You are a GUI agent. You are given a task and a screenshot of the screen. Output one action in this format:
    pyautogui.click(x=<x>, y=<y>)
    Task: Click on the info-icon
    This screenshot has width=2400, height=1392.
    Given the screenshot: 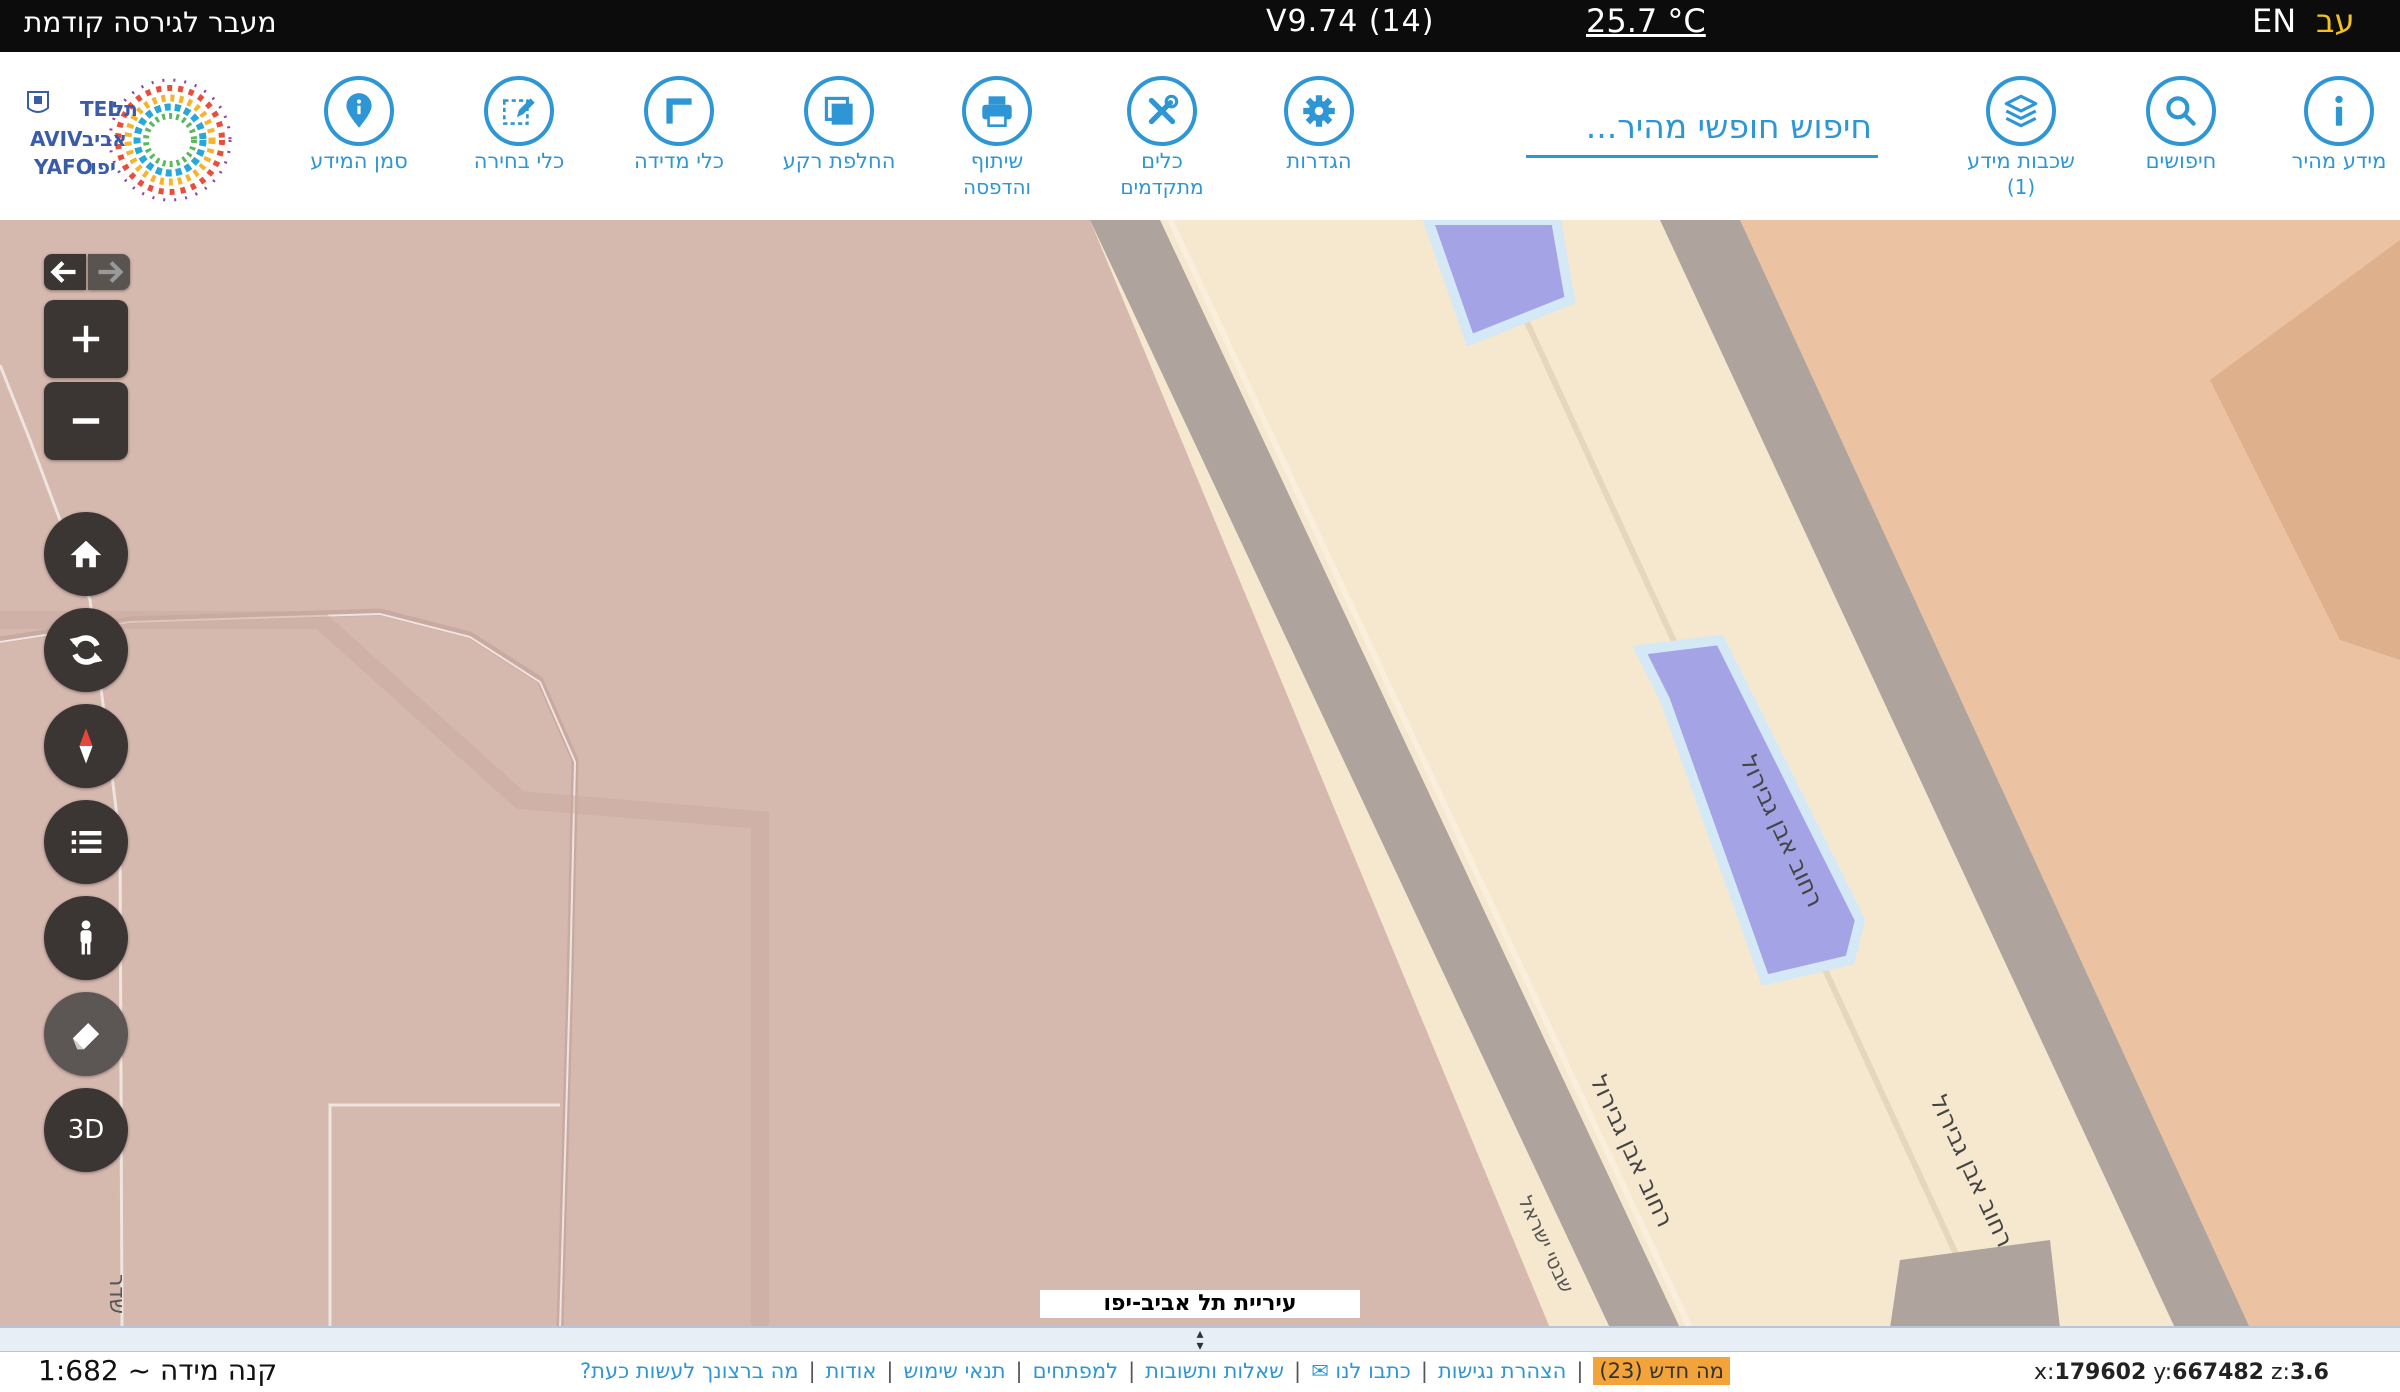 What is the action you would take?
    pyautogui.click(x=2339, y=111)
    